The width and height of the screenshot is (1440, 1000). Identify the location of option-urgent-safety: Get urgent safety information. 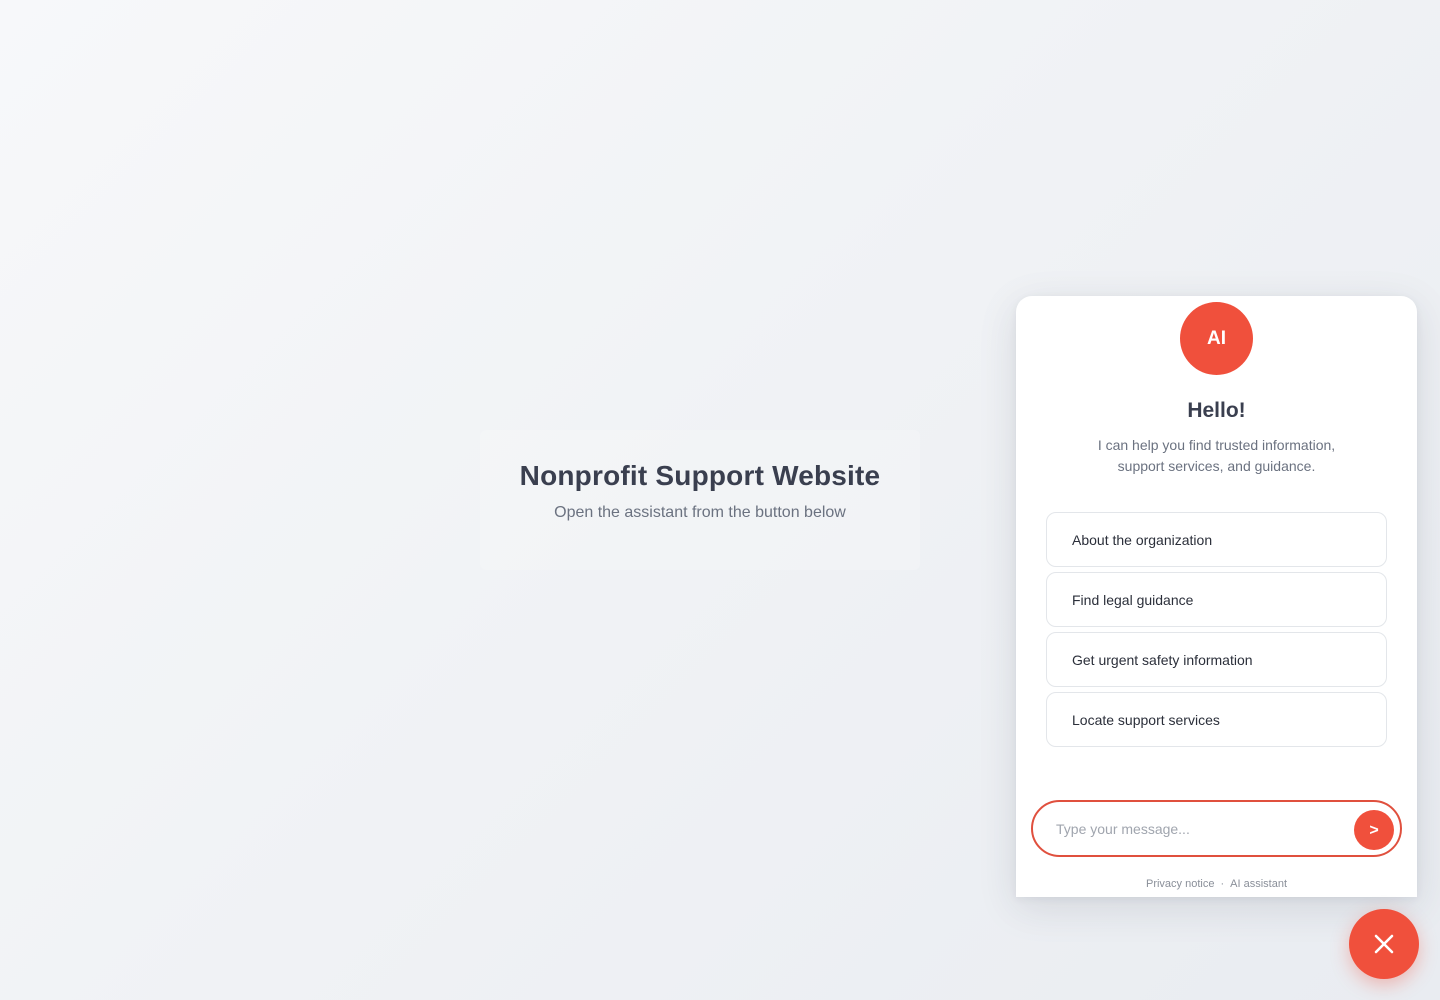
(1216, 659).